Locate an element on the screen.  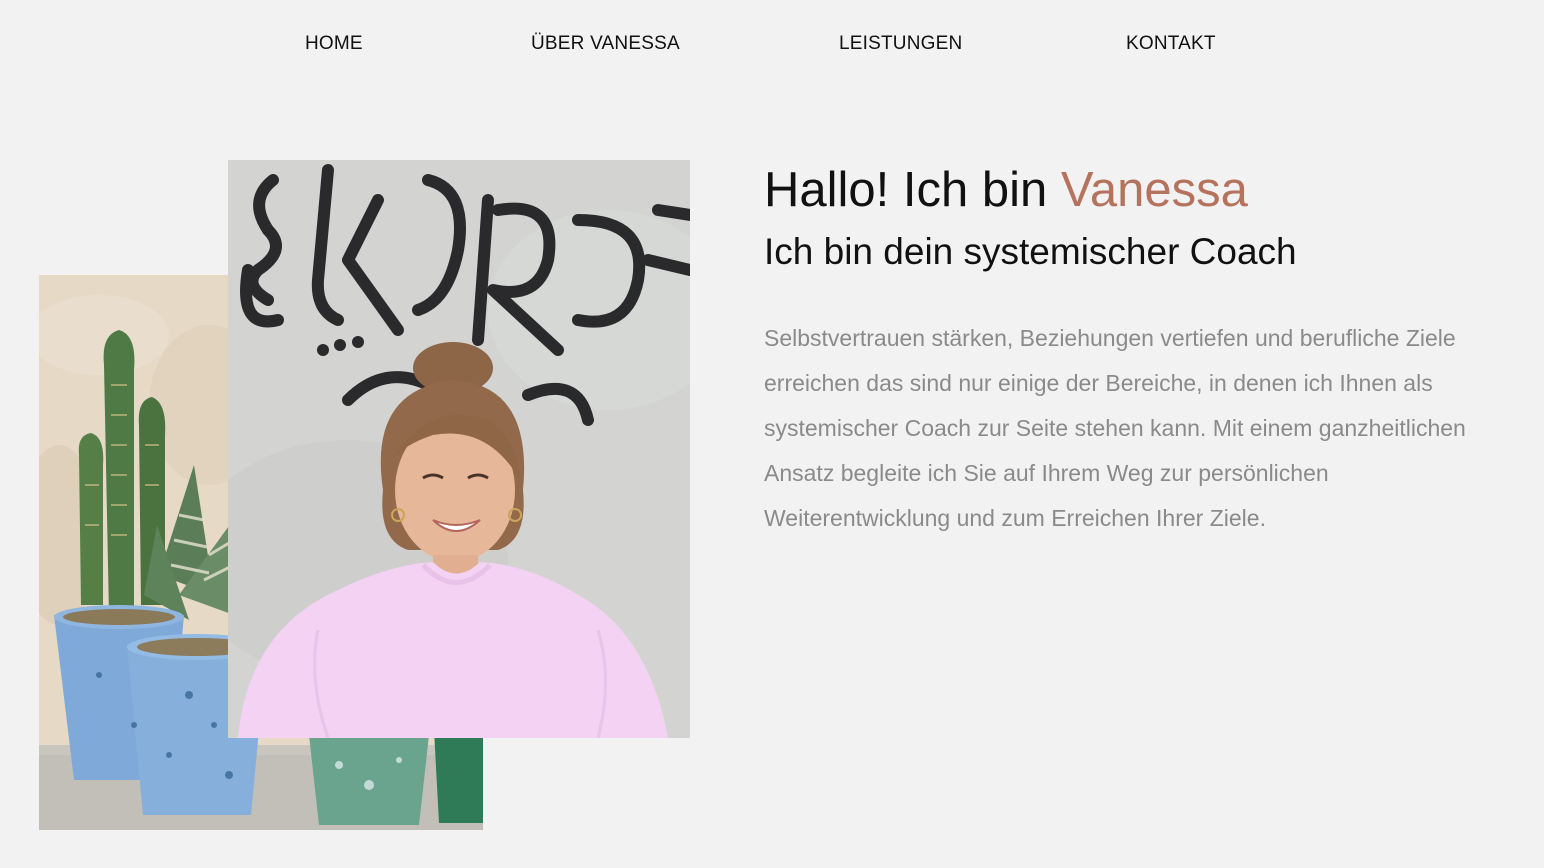
headline-prefix: Hallo! Ich bin is located at coordinates (912, 190).